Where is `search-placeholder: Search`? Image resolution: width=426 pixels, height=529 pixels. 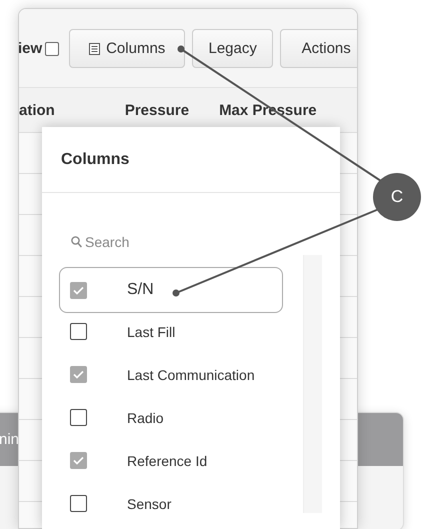
search-placeholder: Search is located at coordinates (107, 242).